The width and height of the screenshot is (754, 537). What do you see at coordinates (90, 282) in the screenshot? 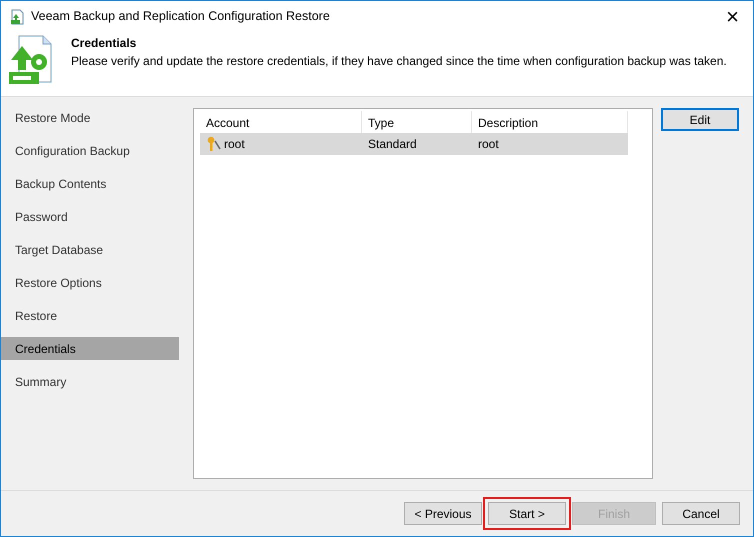
I see `sidebar-item: Restore Options` at bounding box center [90, 282].